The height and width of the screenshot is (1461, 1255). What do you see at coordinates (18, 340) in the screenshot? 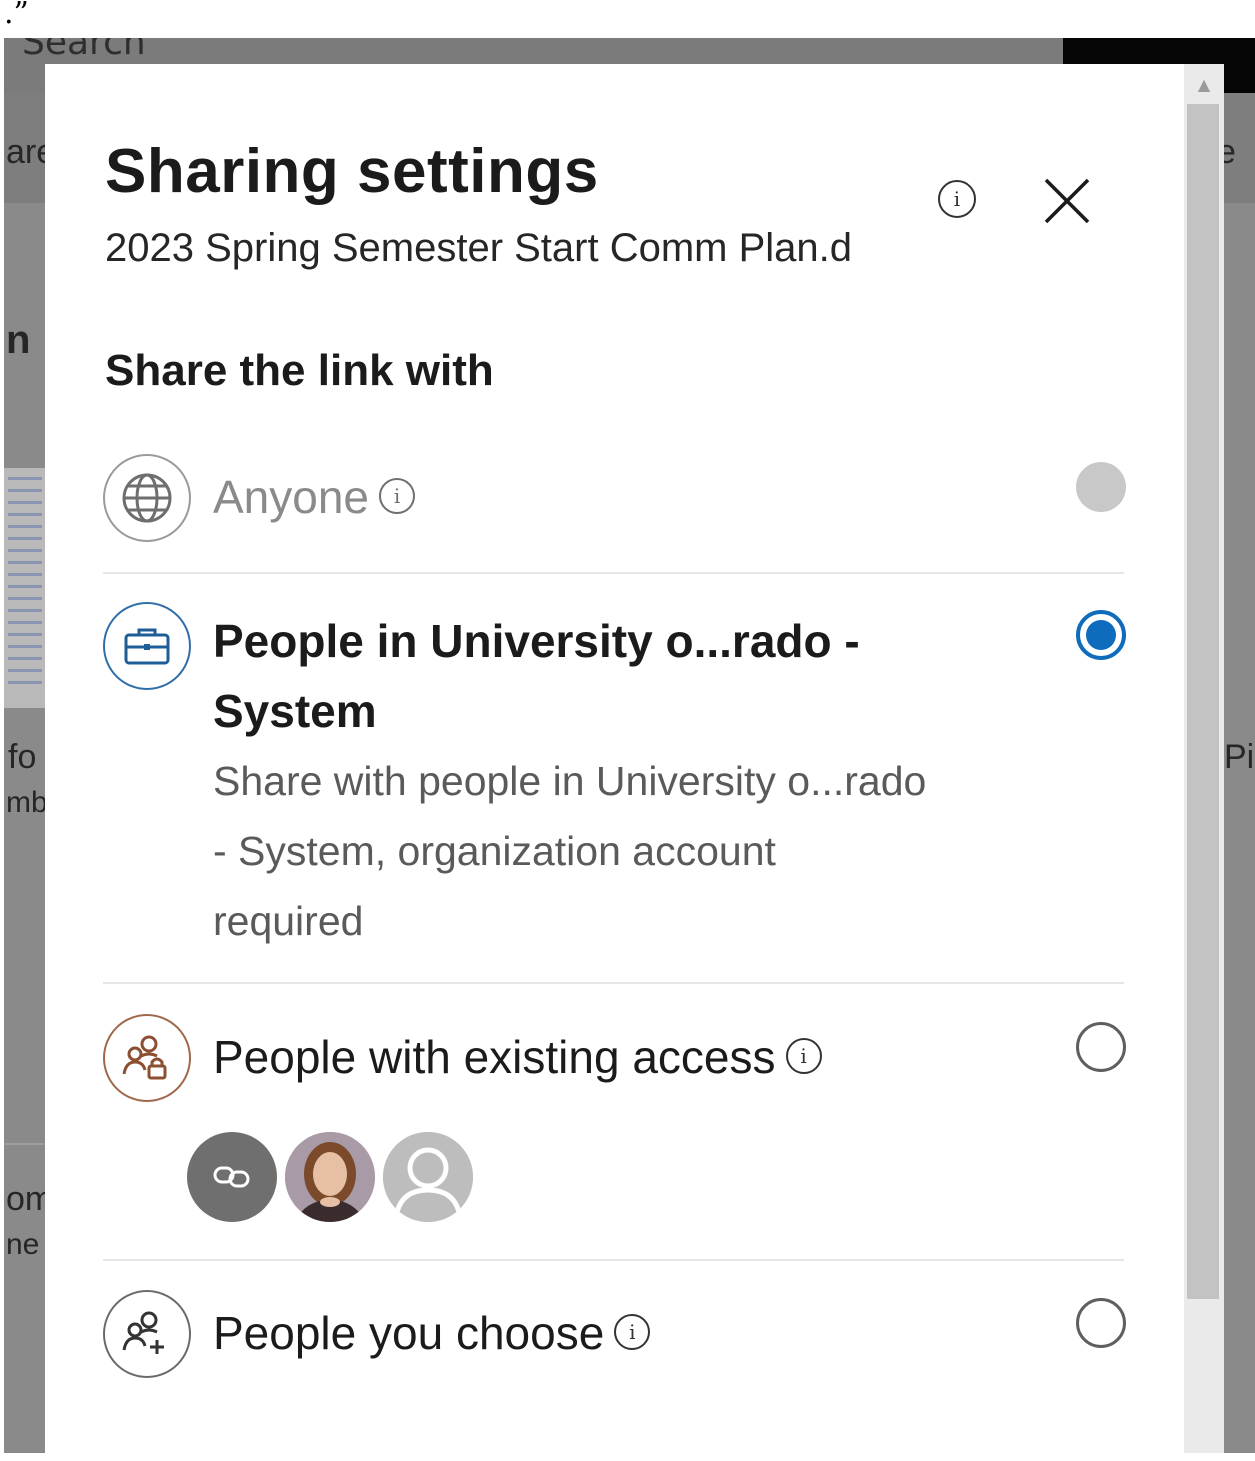
I see `background-fragment: n` at bounding box center [18, 340].